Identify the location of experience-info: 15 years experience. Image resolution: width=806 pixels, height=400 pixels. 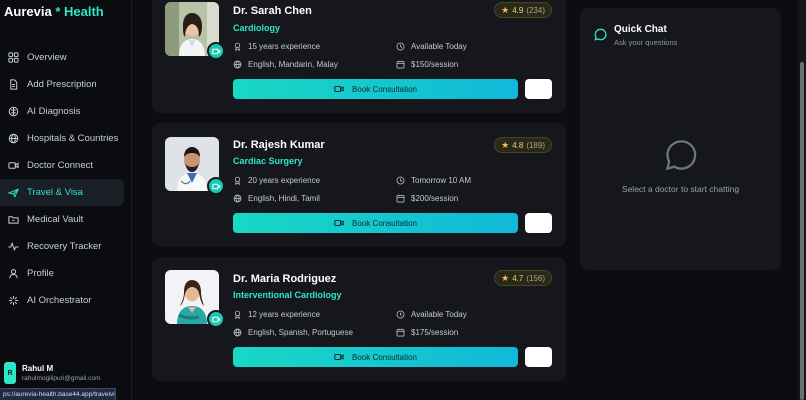
(276, 46).